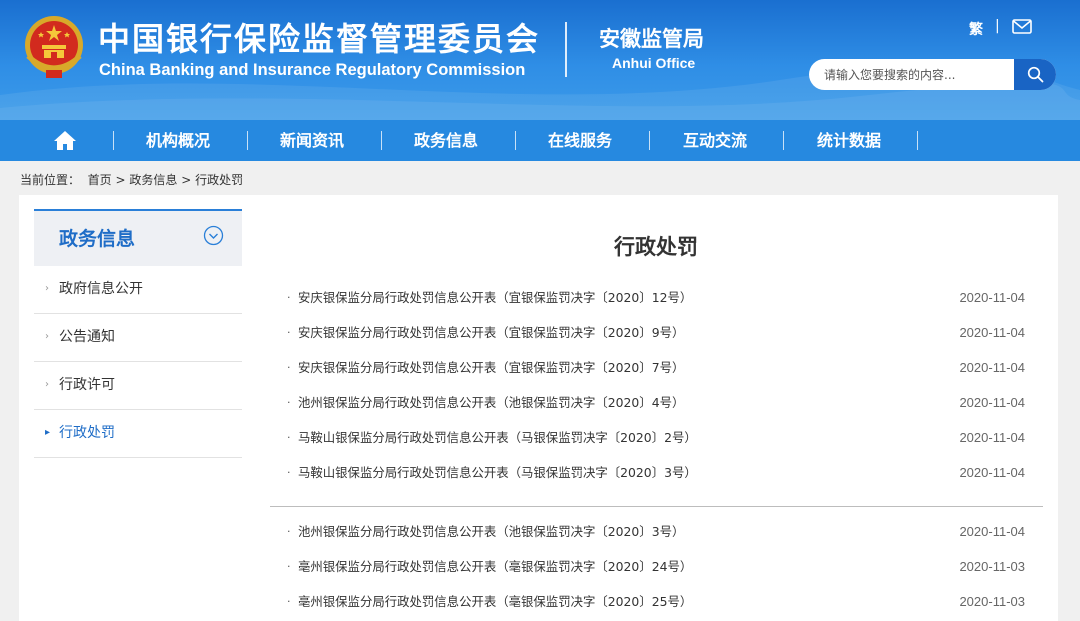 The width and height of the screenshot is (1080, 621). I want to click on chevron-right-icon: ▸, so click(48, 432).